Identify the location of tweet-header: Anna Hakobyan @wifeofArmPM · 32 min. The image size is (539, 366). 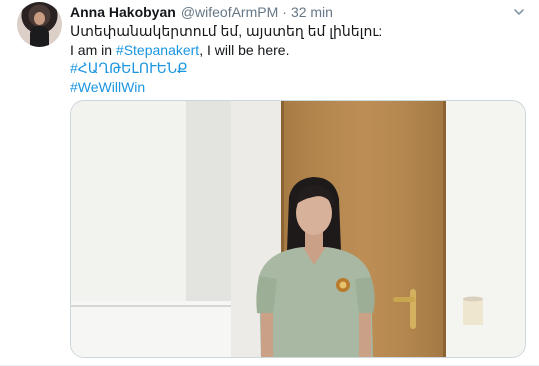
(201, 13).